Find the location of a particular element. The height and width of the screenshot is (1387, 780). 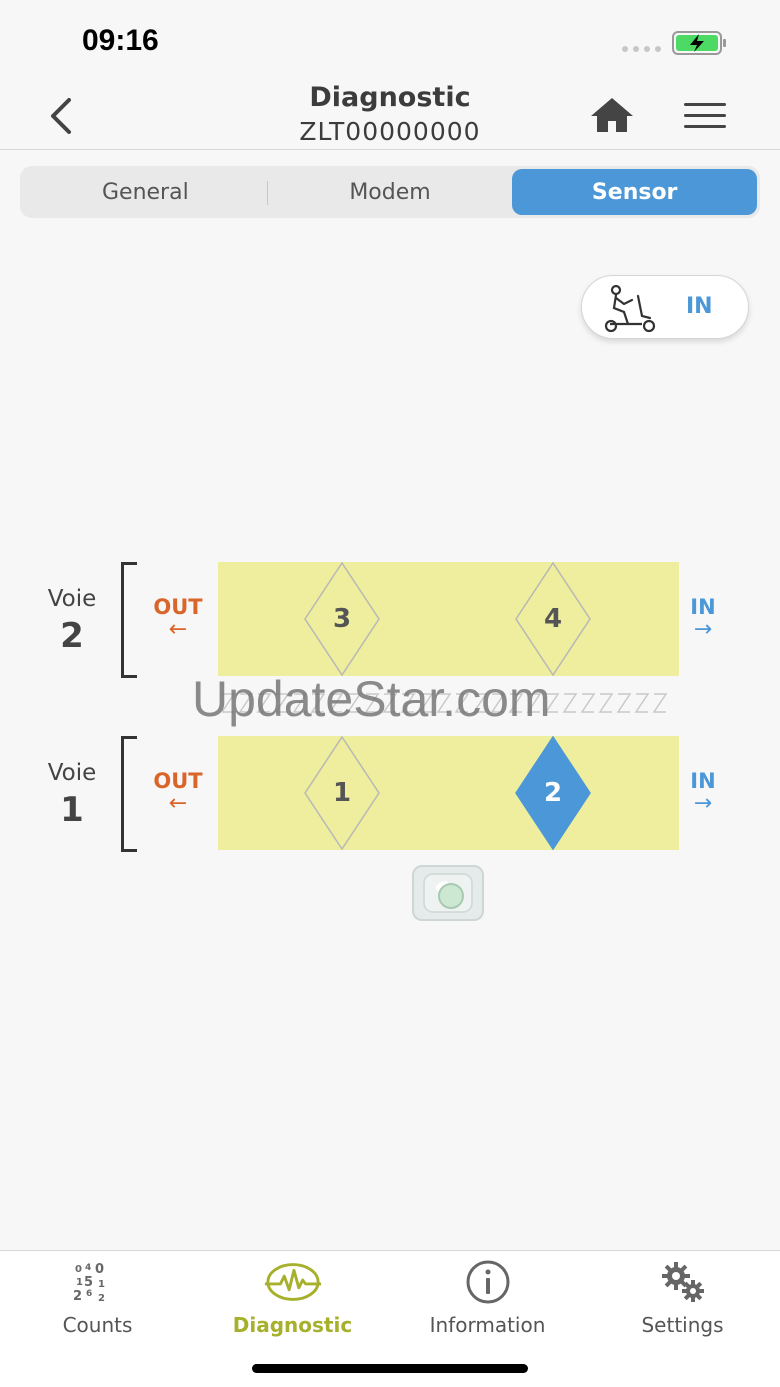

tab-label: Settings is located at coordinates (682, 1325).